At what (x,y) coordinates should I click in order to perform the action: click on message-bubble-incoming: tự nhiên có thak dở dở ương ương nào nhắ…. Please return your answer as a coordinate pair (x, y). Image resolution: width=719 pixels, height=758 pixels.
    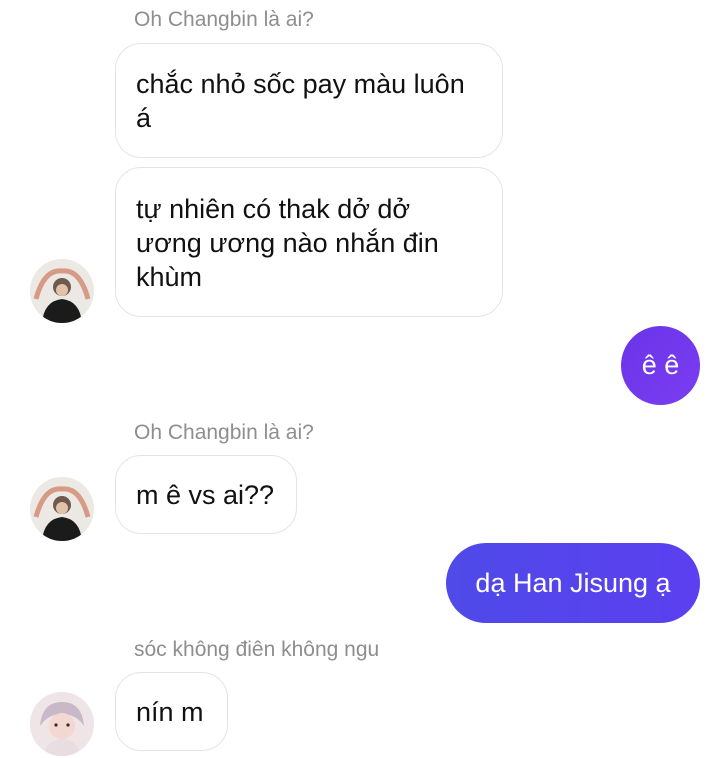
    Looking at the image, I should click on (309, 242).